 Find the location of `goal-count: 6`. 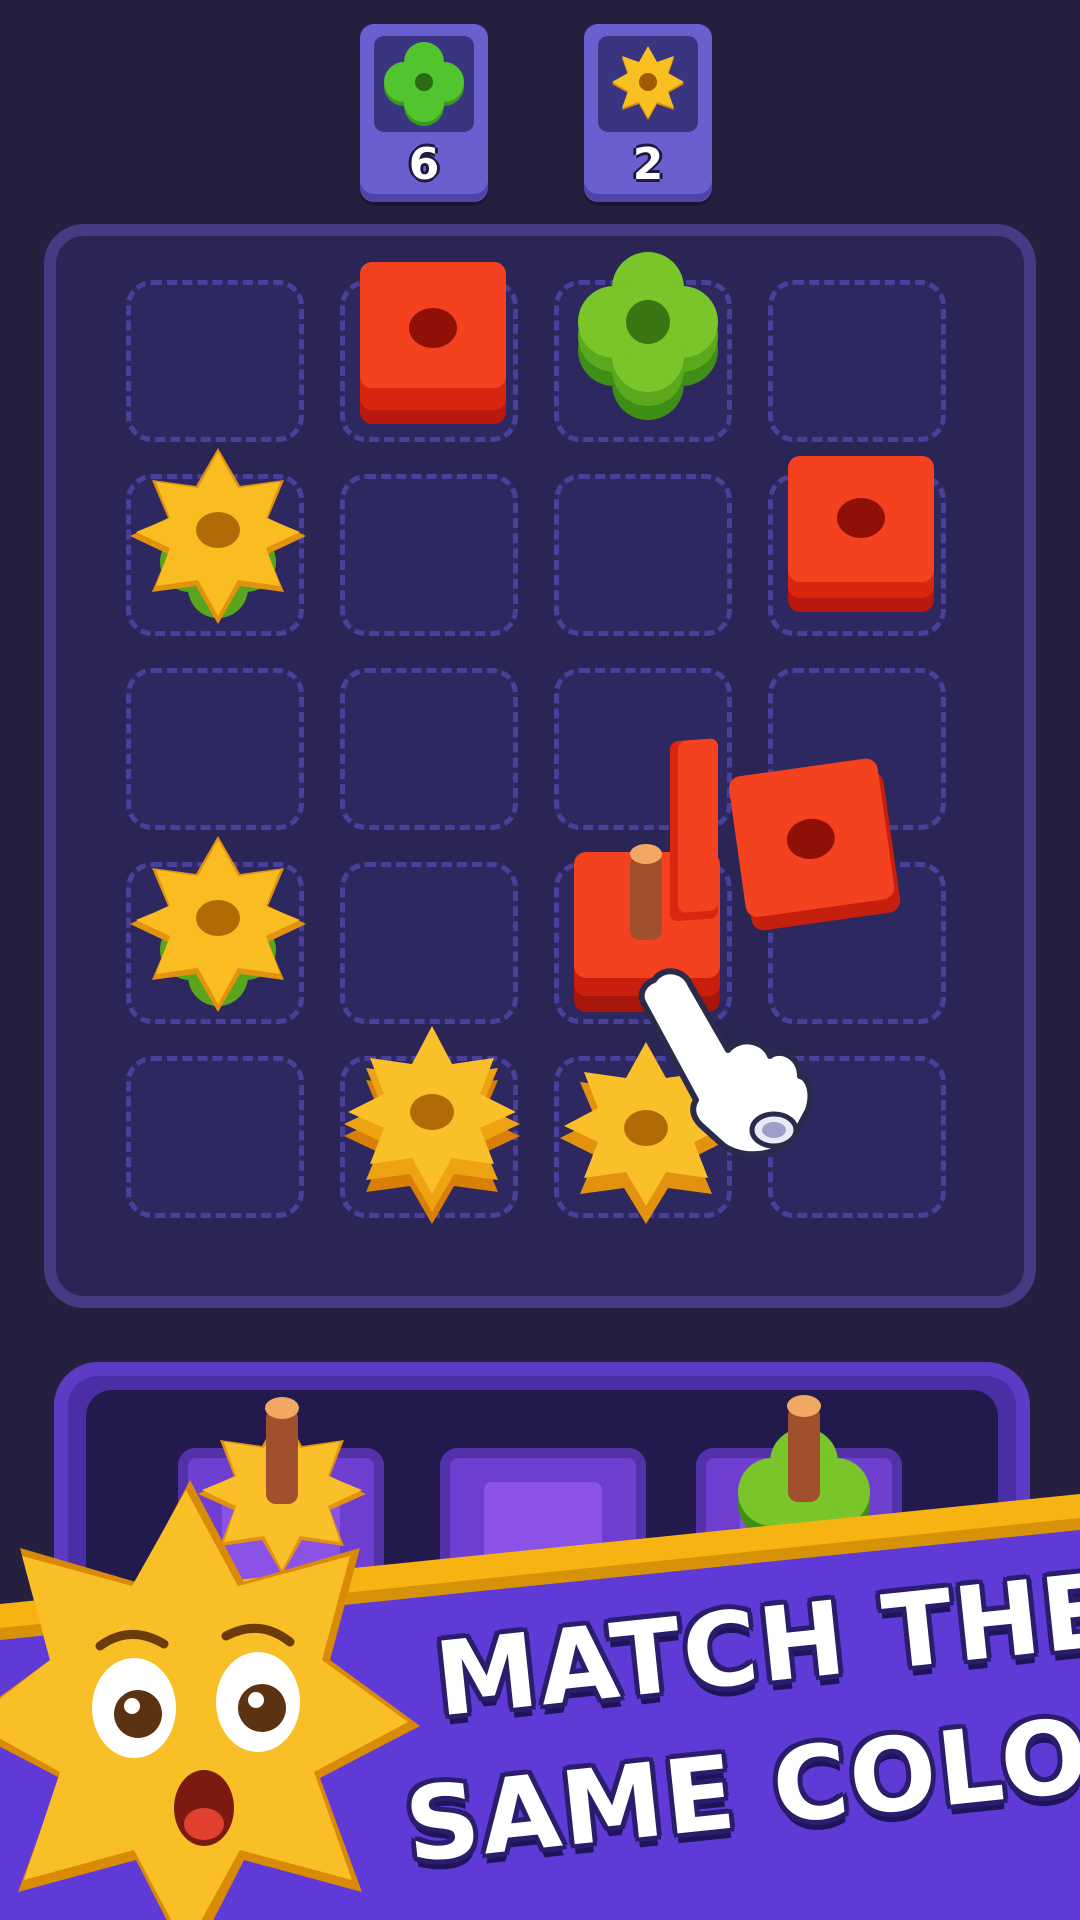

goal-count: 6 is located at coordinates (424, 164).